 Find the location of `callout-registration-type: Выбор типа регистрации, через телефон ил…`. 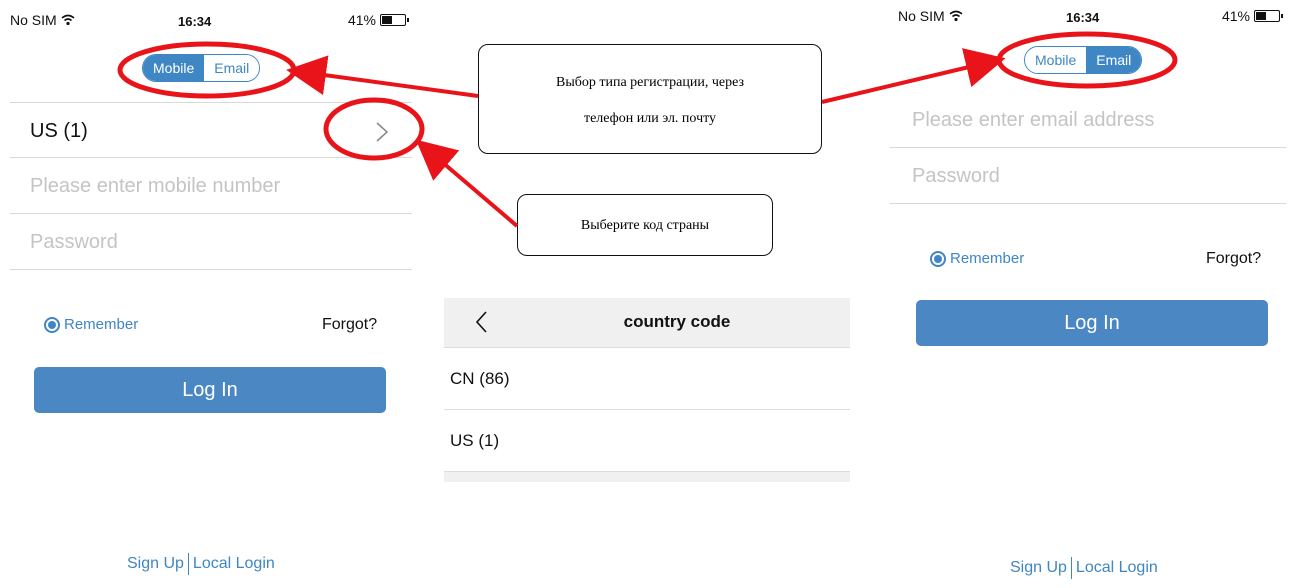

callout-registration-type: Выбор типа регистрации, через телефон ил… is located at coordinates (650, 99).